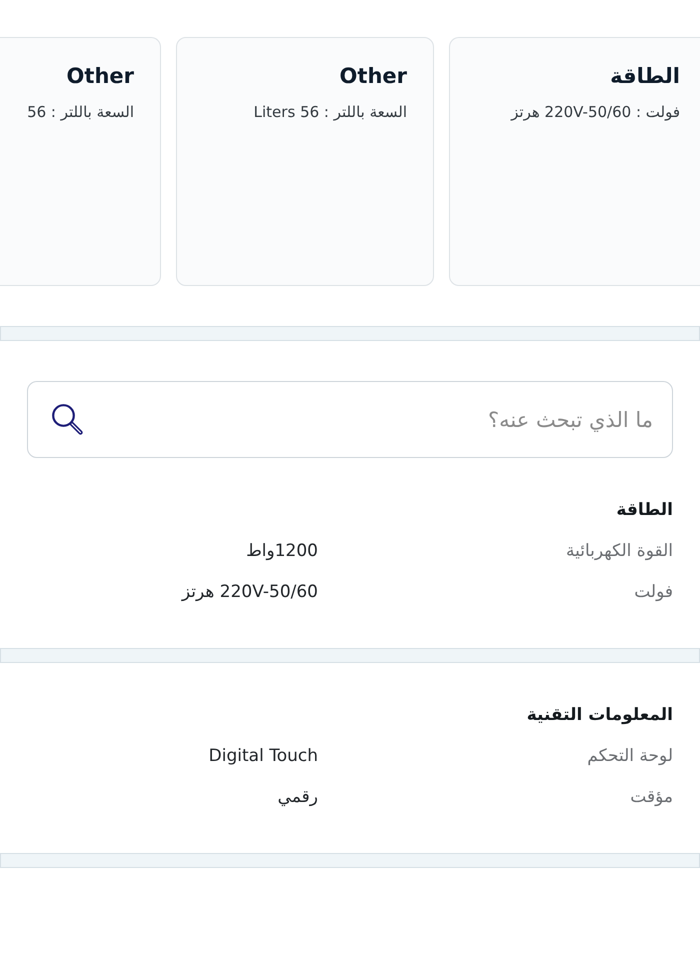 This screenshot has width=700, height=962. What do you see at coordinates (595, 112) in the screenshot?
I see `card-detail: فولت : 220V-50/60 هرتز` at bounding box center [595, 112].